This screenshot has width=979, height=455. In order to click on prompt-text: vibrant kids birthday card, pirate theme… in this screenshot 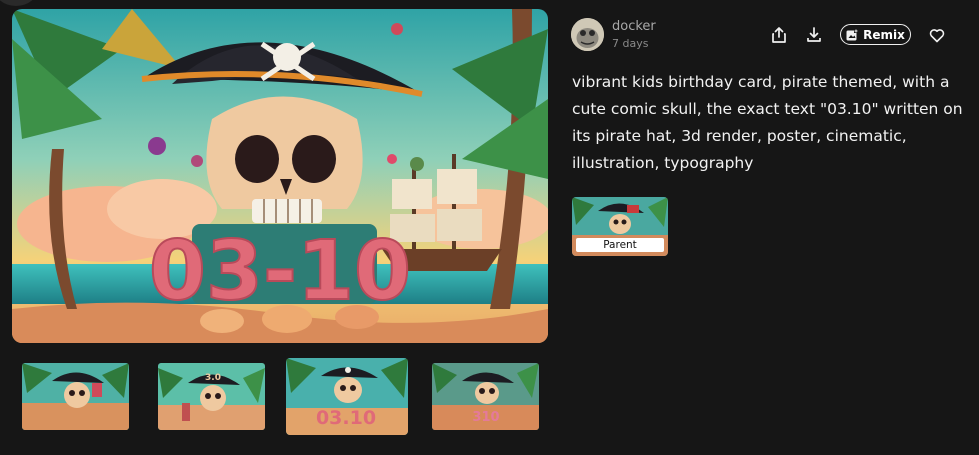, I will do `click(767, 122)`.